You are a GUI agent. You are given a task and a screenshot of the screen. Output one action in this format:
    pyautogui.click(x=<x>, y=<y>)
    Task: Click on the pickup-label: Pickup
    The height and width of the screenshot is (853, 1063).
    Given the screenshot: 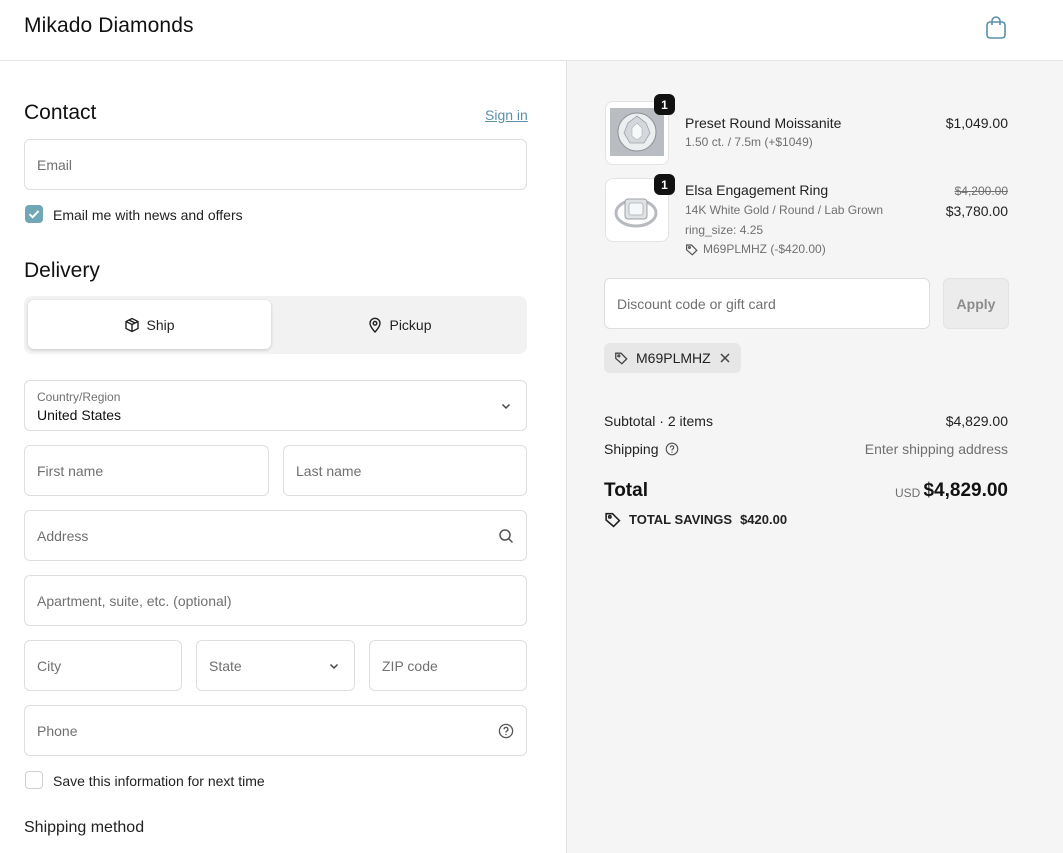 What is the action you would take?
    pyautogui.click(x=410, y=324)
    